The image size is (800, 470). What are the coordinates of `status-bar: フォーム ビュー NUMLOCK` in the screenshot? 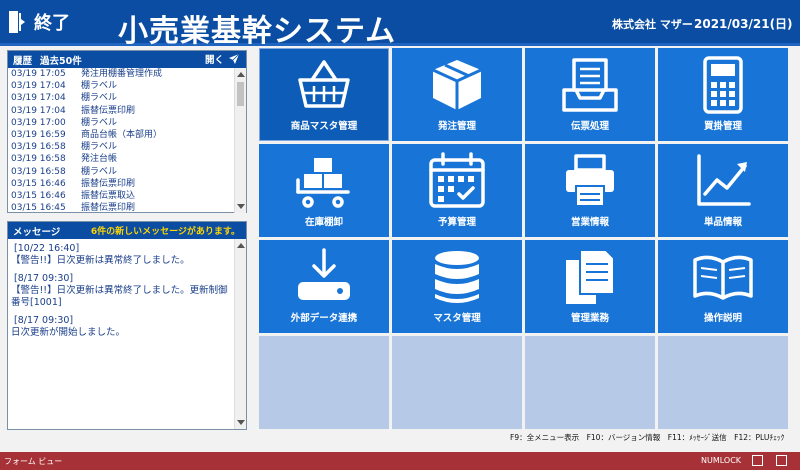 It's located at (400, 461).